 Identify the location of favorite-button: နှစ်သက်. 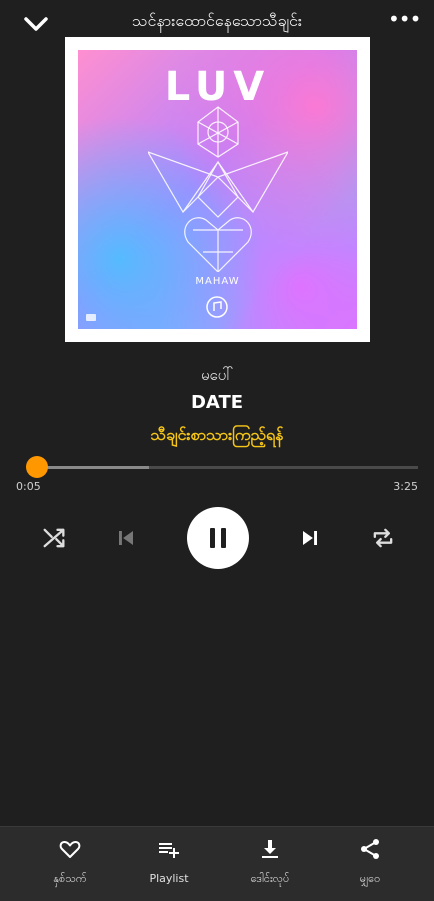
(70, 864).